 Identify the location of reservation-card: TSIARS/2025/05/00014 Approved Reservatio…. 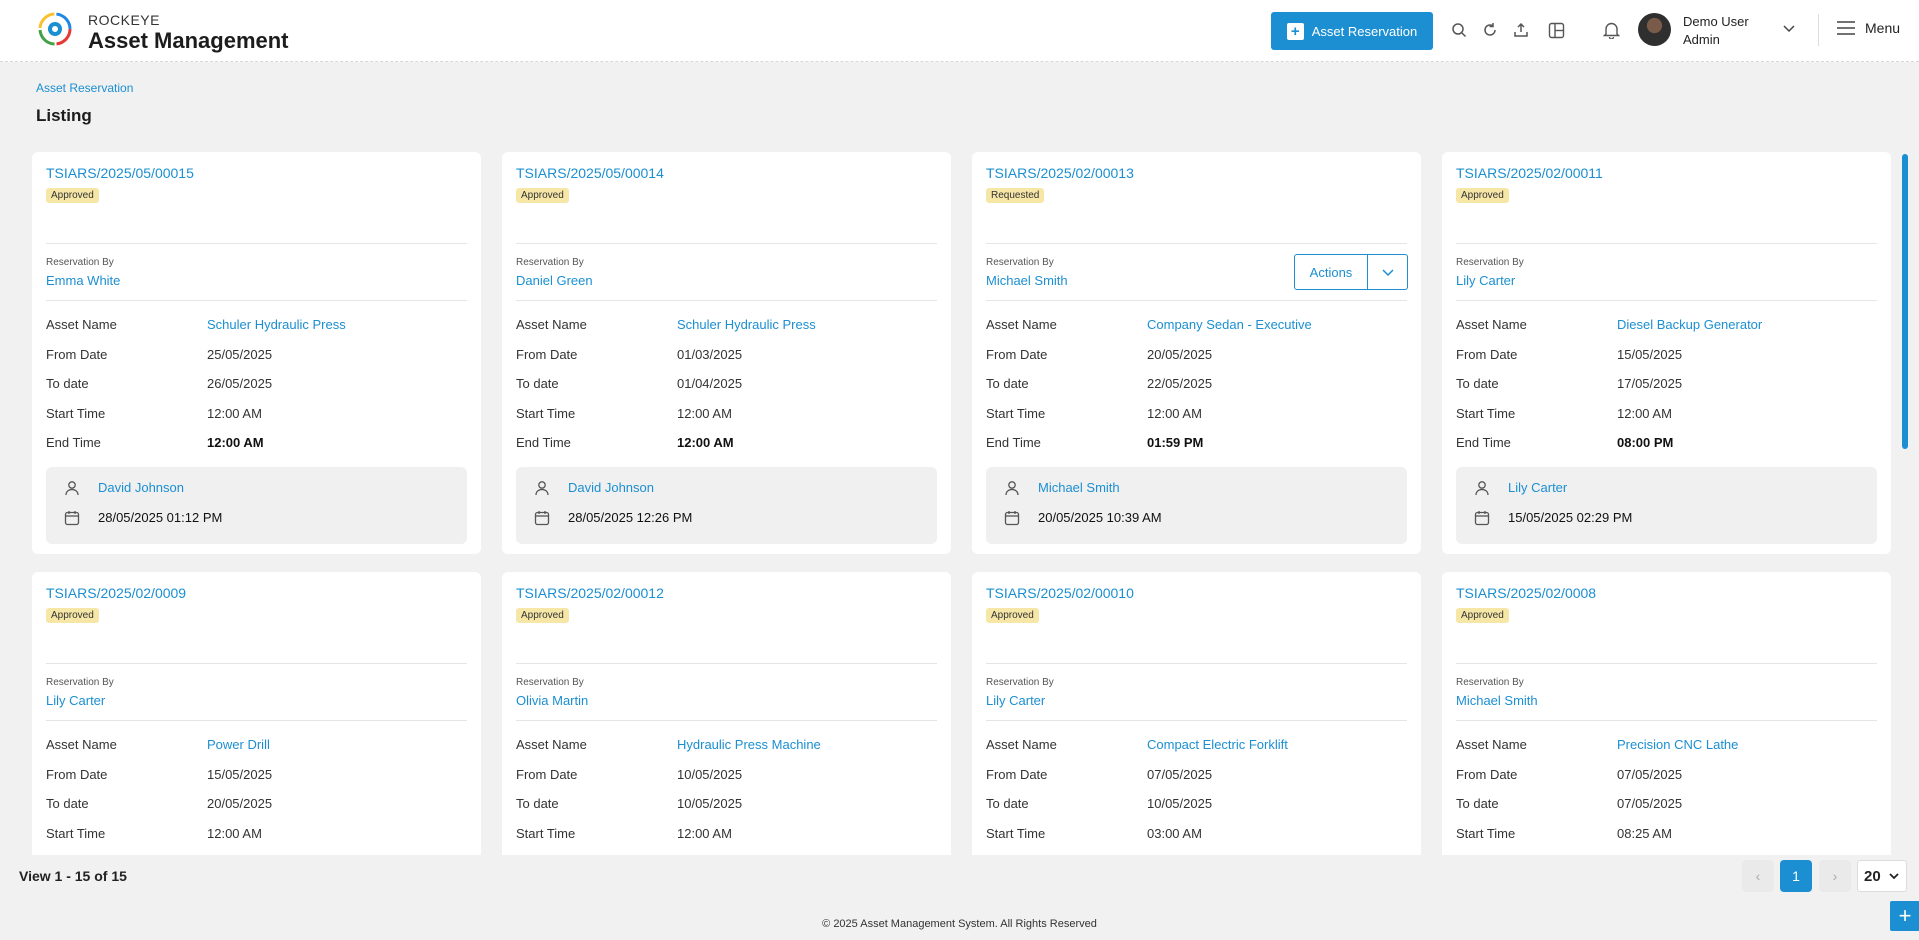
(726, 353).